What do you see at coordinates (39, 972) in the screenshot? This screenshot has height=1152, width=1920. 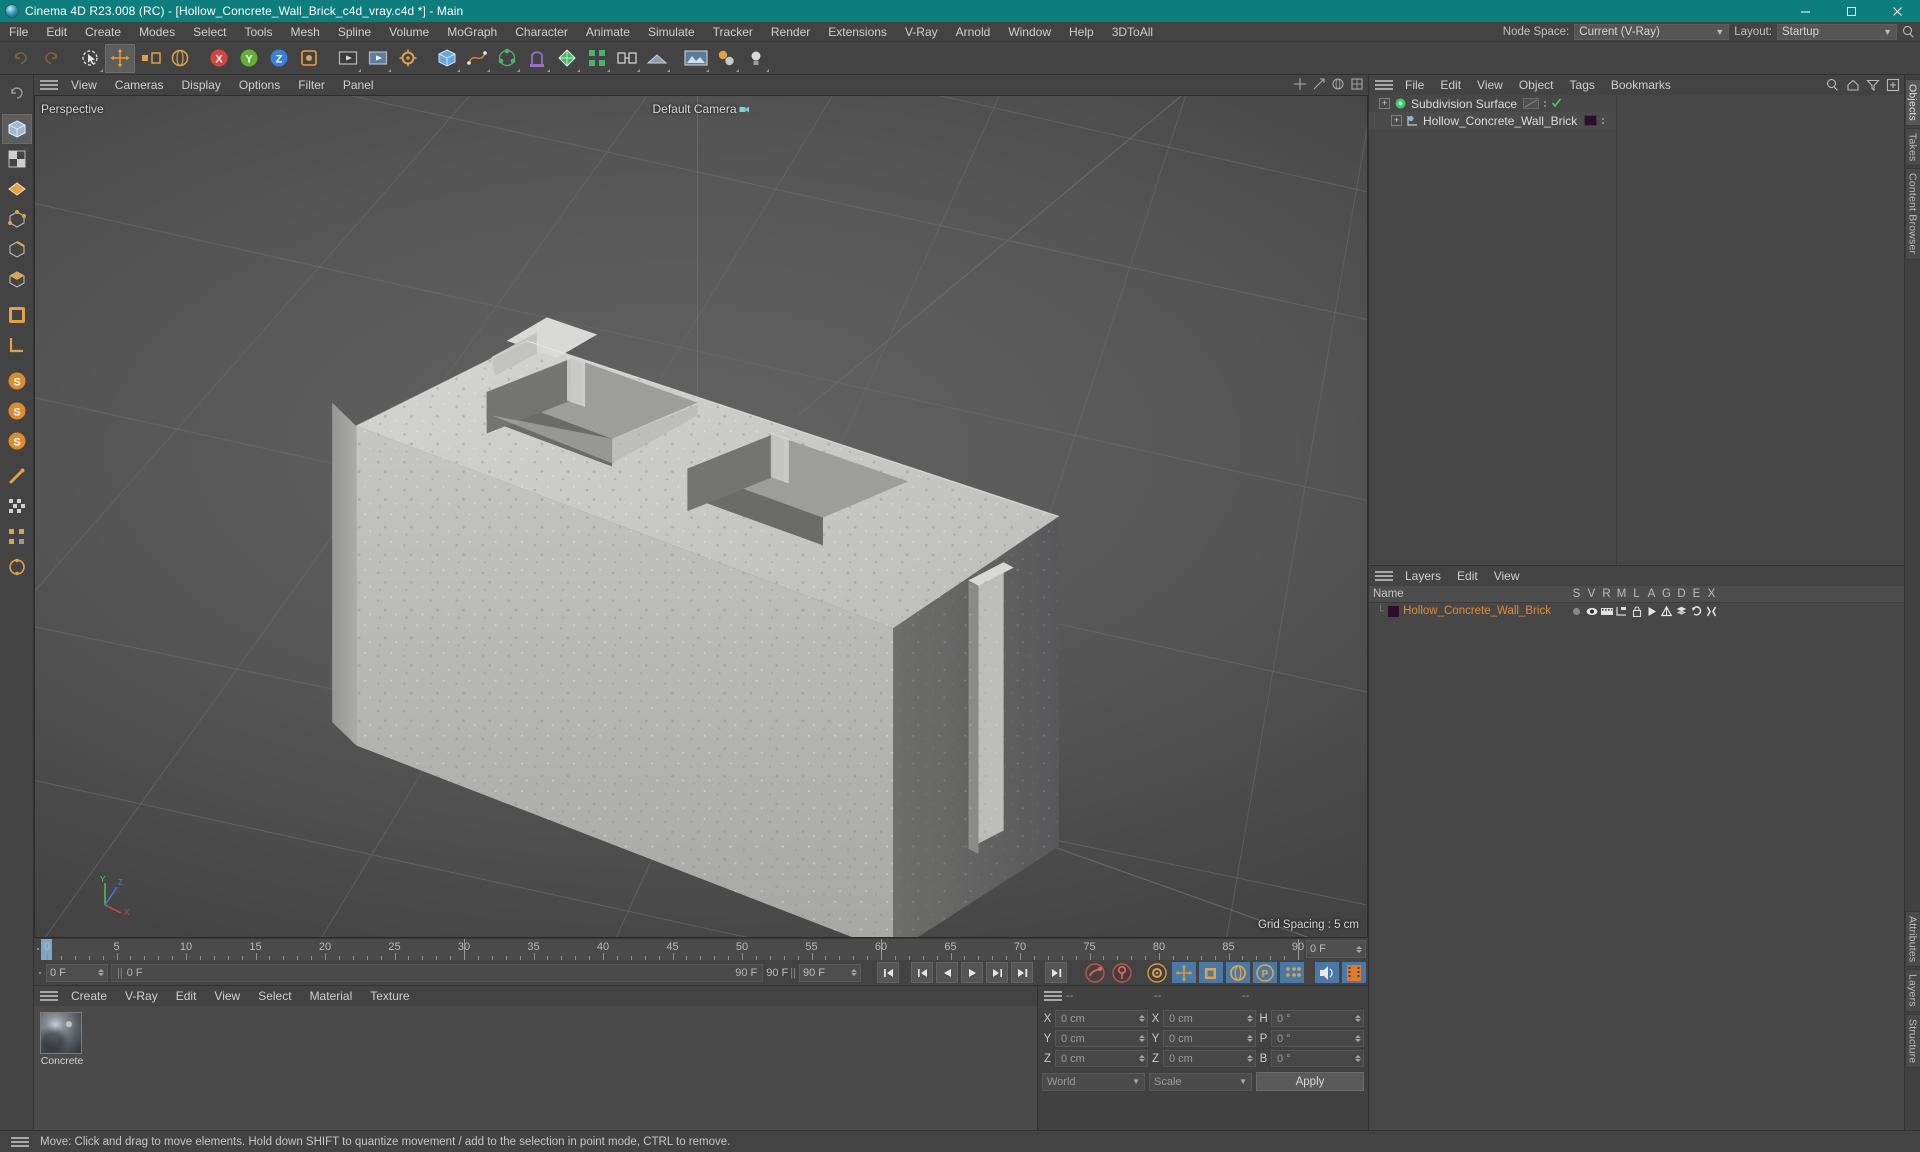 I see `controls-grip` at bounding box center [39, 972].